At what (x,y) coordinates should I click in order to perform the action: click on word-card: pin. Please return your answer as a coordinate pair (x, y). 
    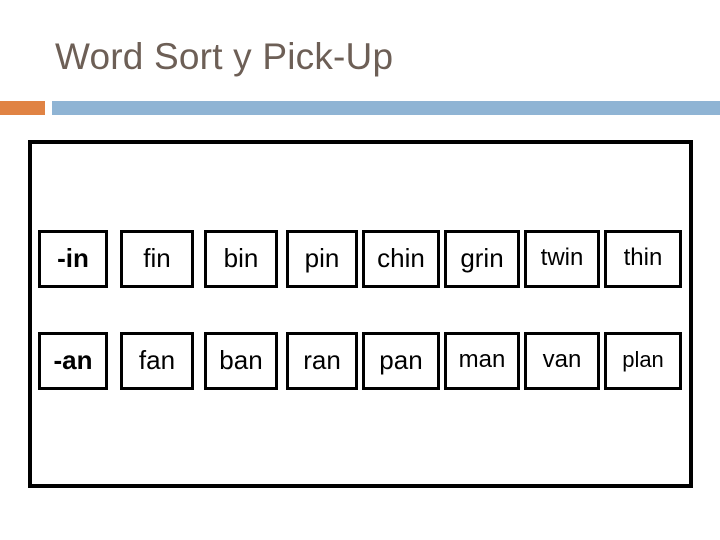
    Looking at the image, I should click on (322, 259).